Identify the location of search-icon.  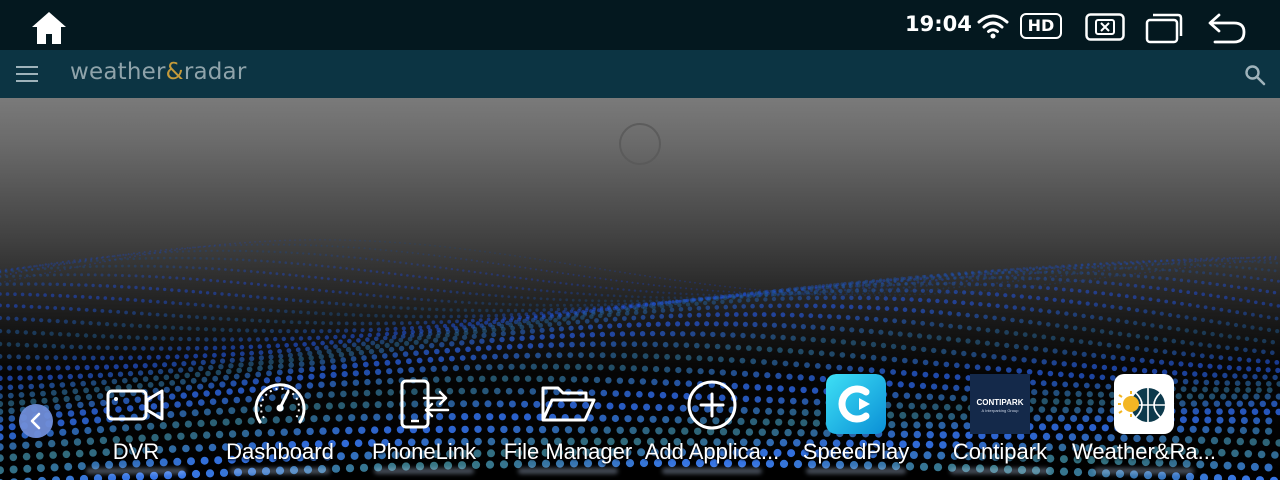
(1255, 75).